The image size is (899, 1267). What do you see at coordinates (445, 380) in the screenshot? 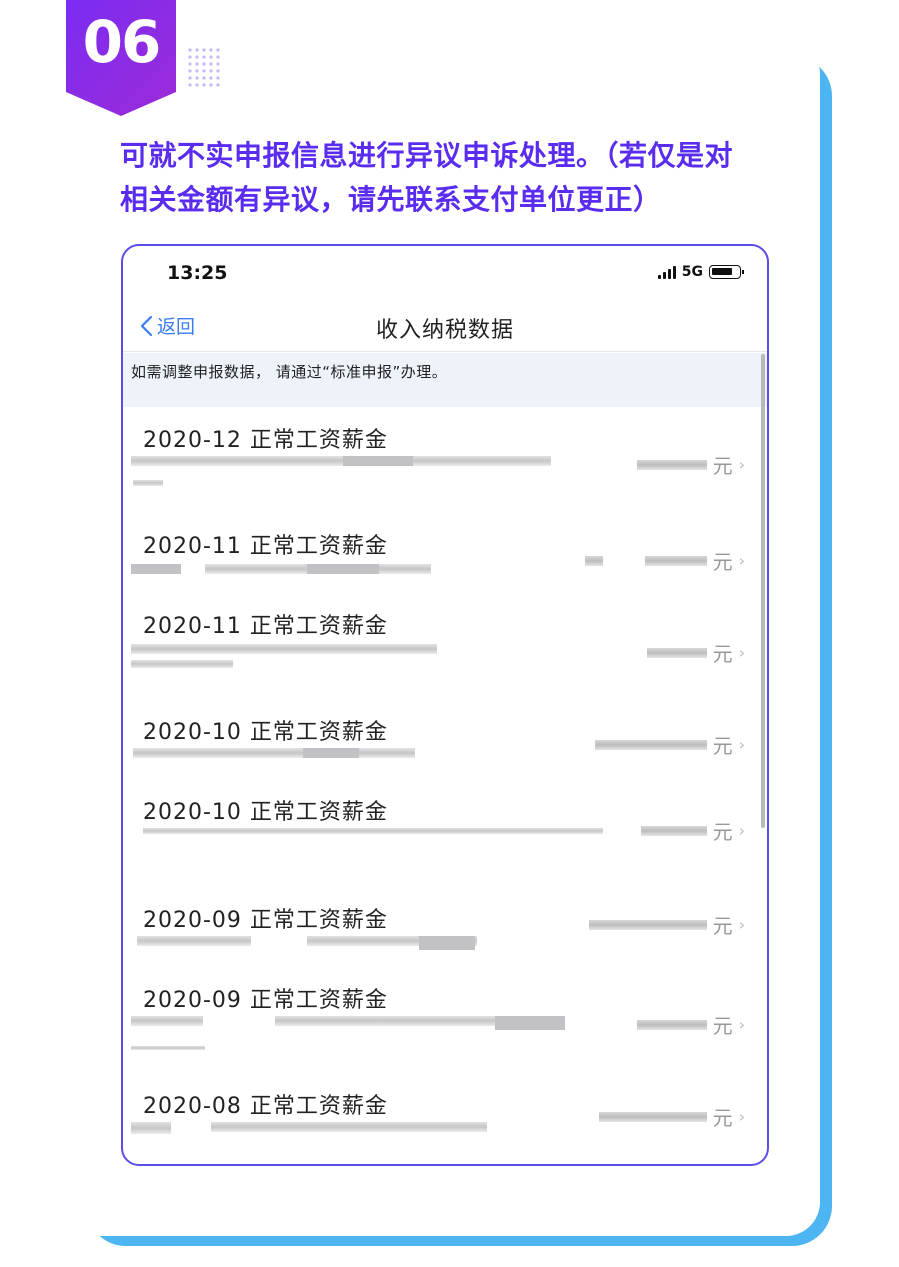
I see `notice-banner: 如需调整申报数据， 请通过“标准申报”办理。` at bounding box center [445, 380].